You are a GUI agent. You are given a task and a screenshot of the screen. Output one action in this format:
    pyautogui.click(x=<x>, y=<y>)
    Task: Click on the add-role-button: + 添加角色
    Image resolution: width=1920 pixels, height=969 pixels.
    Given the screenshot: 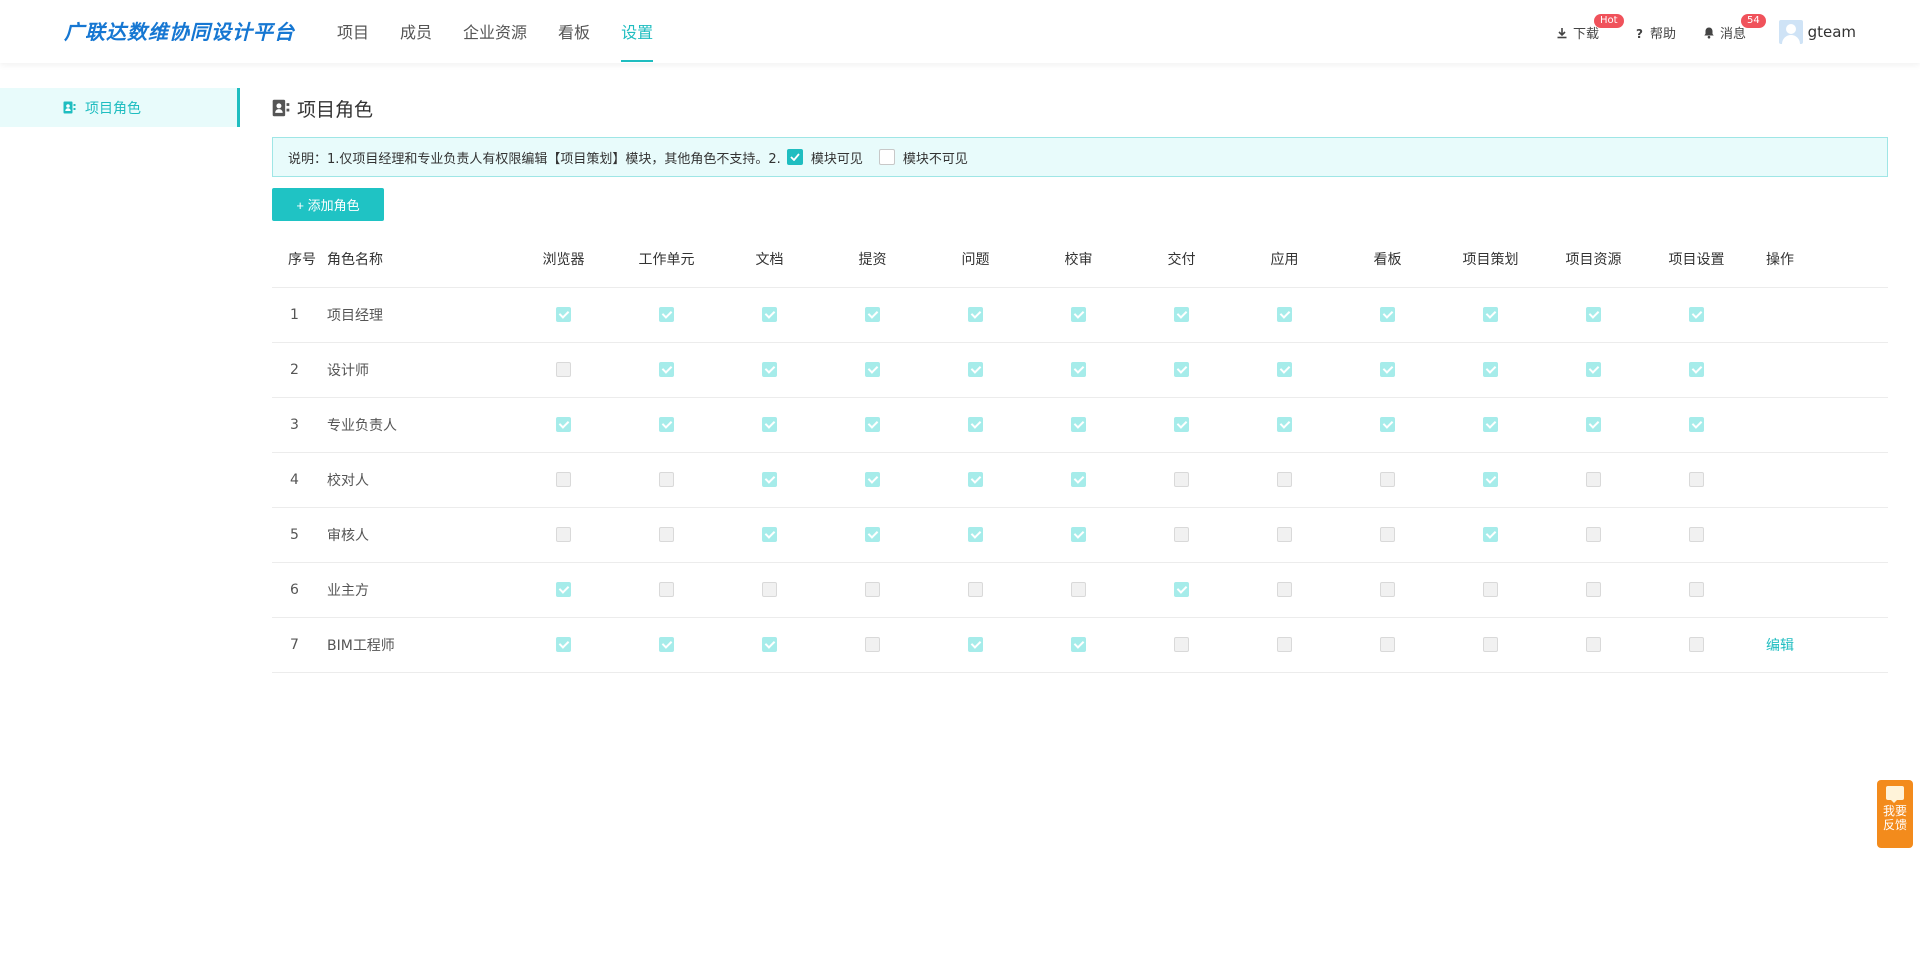 What is the action you would take?
    pyautogui.click(x=328, y=204)
    